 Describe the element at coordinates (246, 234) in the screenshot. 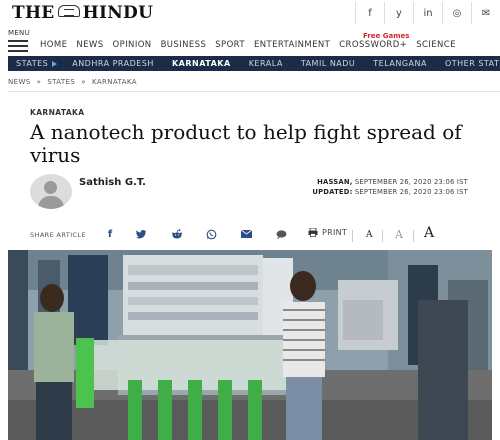

I see `share-email-icon` at that location.